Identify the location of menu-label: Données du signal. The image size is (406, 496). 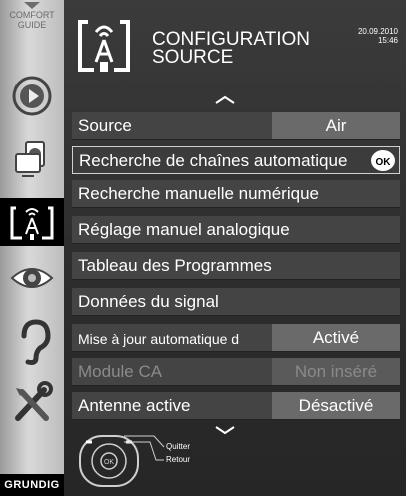
(148, 301).